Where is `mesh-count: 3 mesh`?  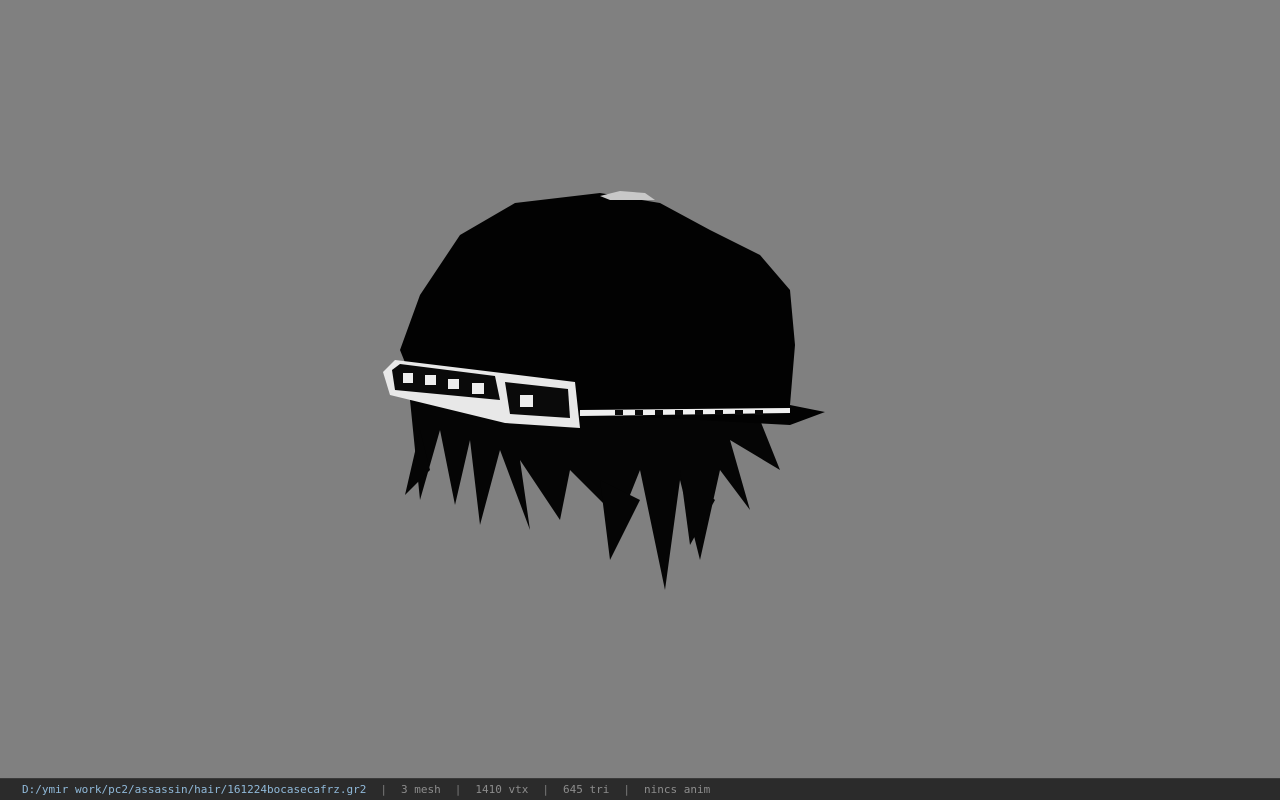 mesh-count: 3 mesh is located at coordinates (421, 789).